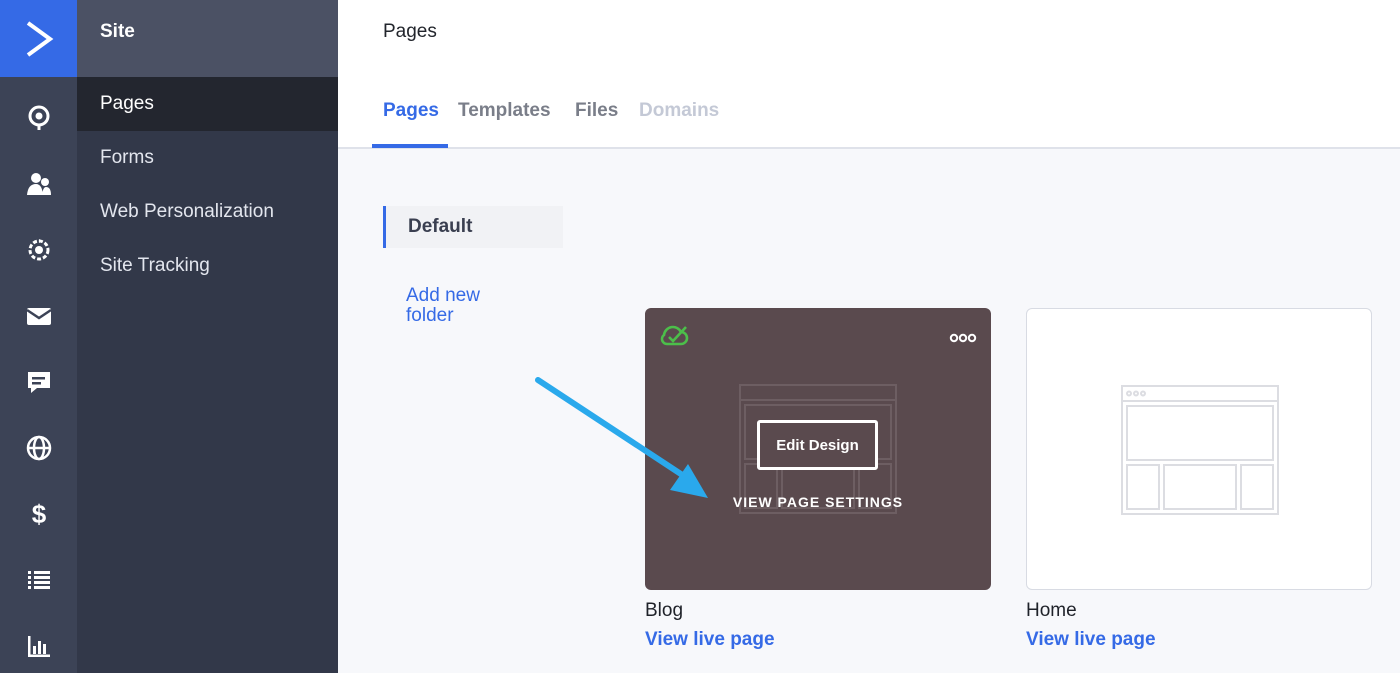 The height and width of the screenshot is (673, 1400). What do you see at coordinates (38, 118) in the screenshot?
I see `location-pin-icon` at bounding box center [38, 118].